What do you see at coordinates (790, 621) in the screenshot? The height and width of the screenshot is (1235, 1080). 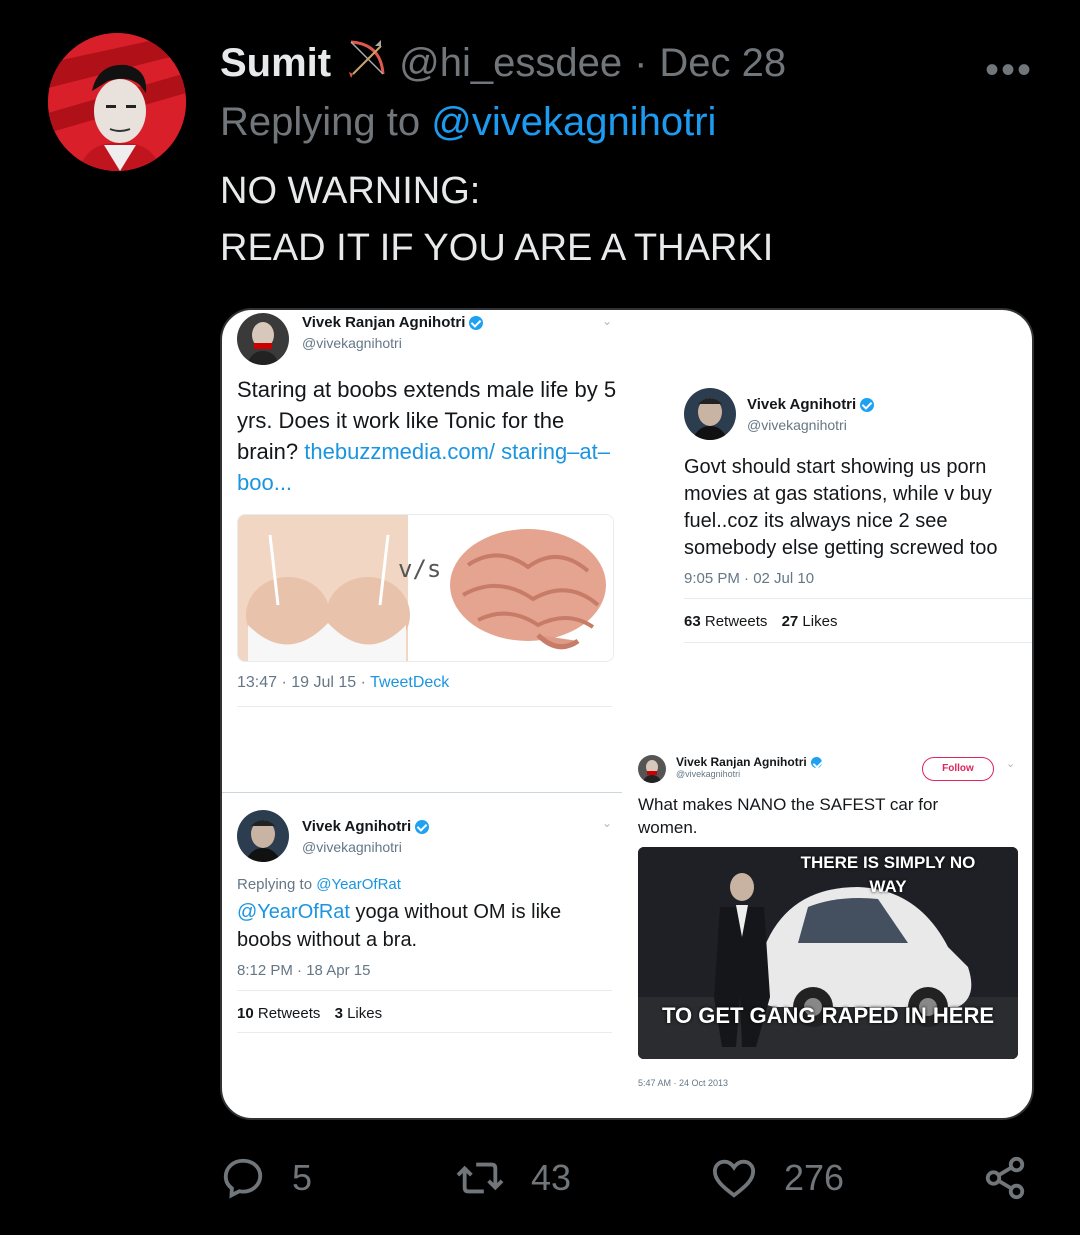 I see `like-count: 27` at bounding box center [790, 621].